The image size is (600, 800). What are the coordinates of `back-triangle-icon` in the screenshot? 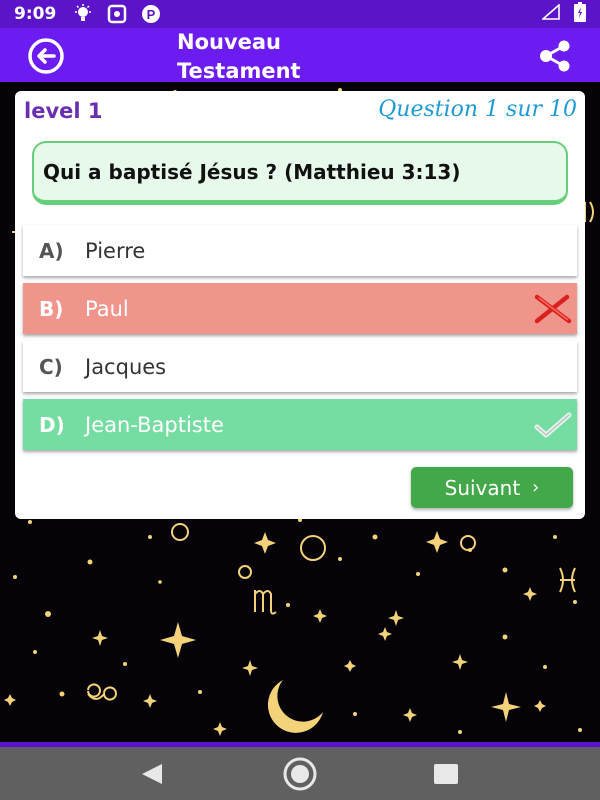 It's located at (152, 774).